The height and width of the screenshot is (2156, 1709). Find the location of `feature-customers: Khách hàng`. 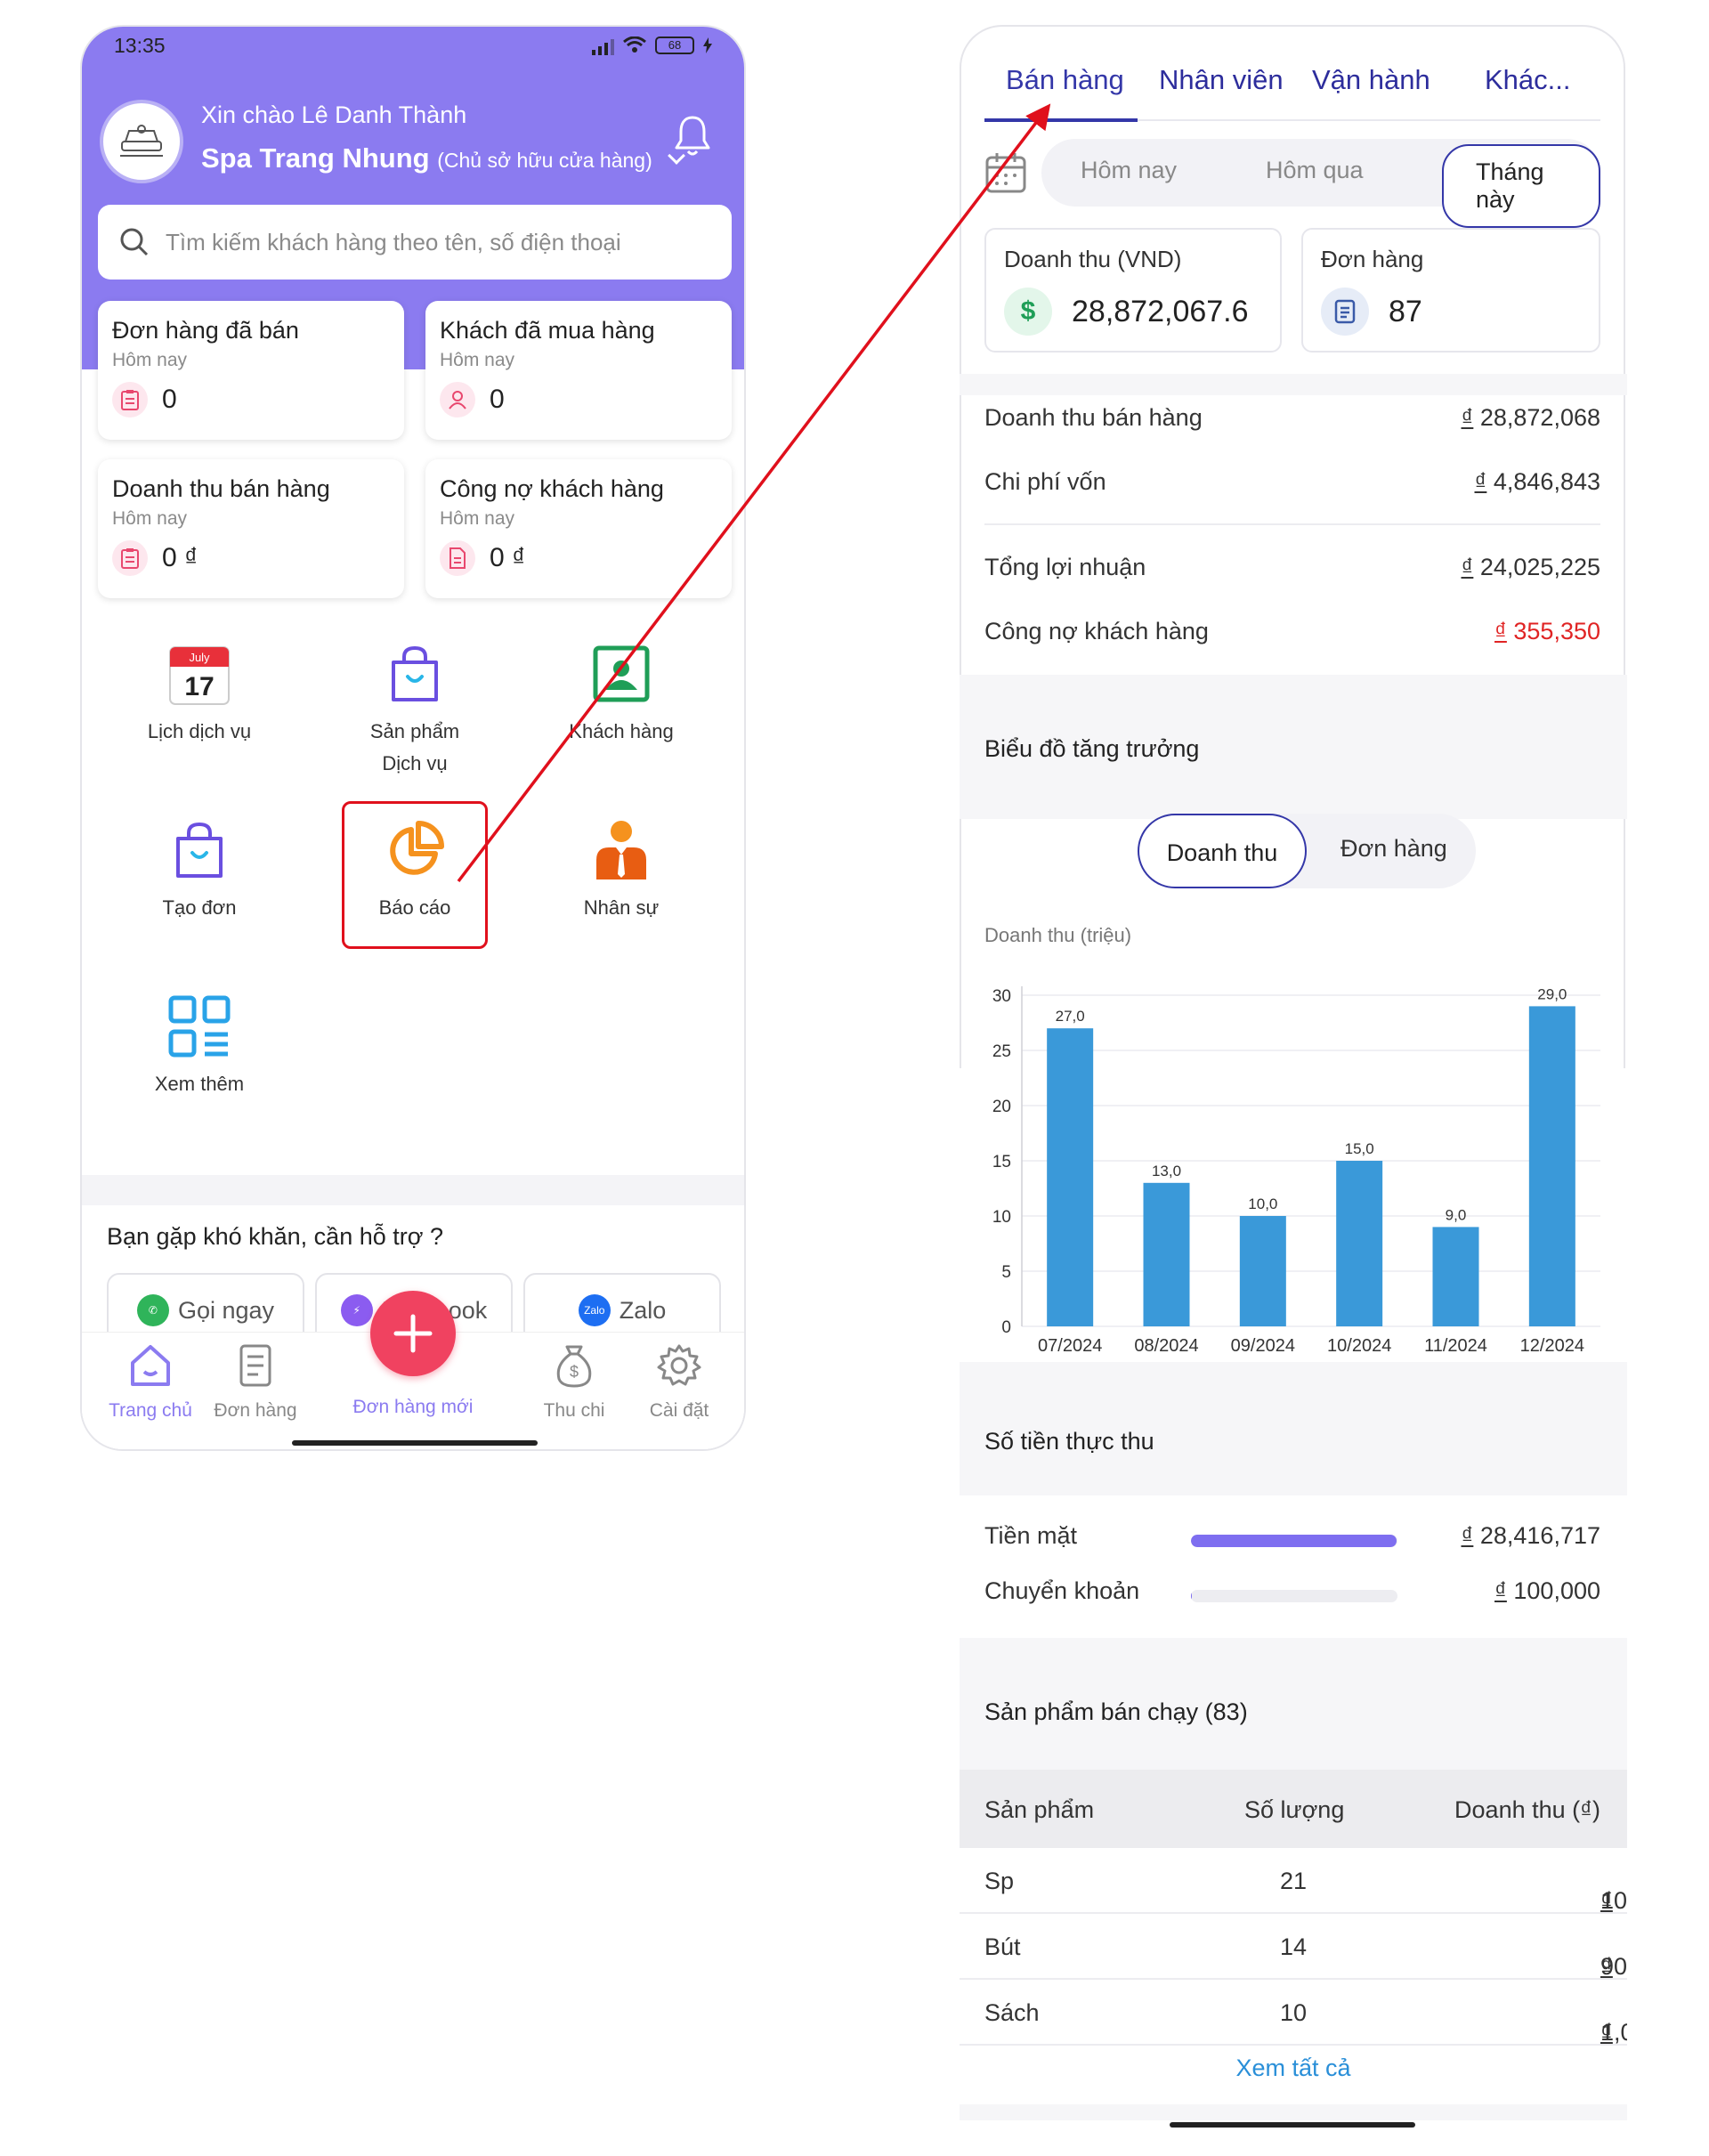

feature-customers: Khách hàng is located at coordinates (621, 694).